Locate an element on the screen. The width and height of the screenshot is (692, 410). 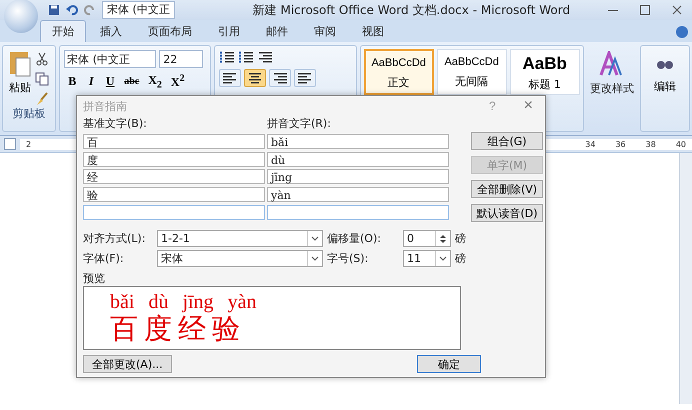
ruby-text-field: yàn is located at coordinates (358, 194).